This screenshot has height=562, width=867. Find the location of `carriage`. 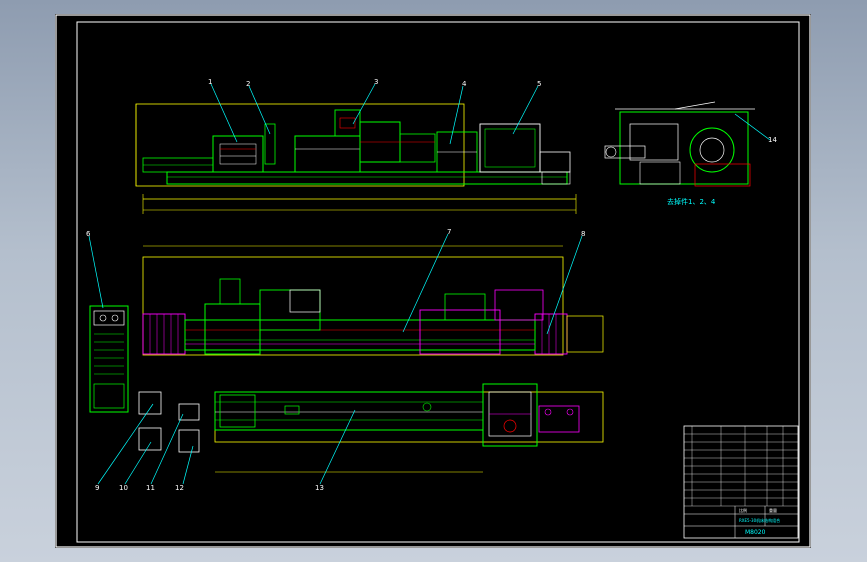

carriage is located at coordinates (327, 154).